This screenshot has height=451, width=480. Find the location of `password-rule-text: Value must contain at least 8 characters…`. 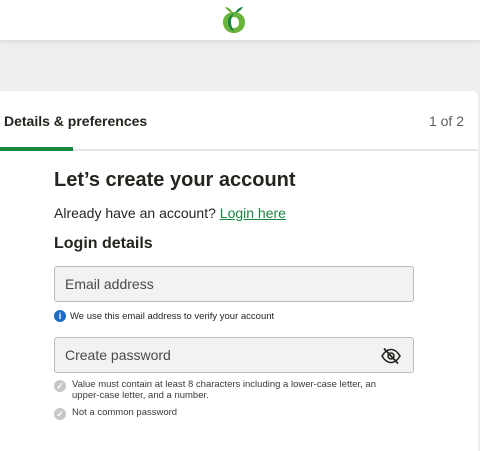

password-rule-text: Value must contain at least 8 characters… is located at coordinates (224, 390).